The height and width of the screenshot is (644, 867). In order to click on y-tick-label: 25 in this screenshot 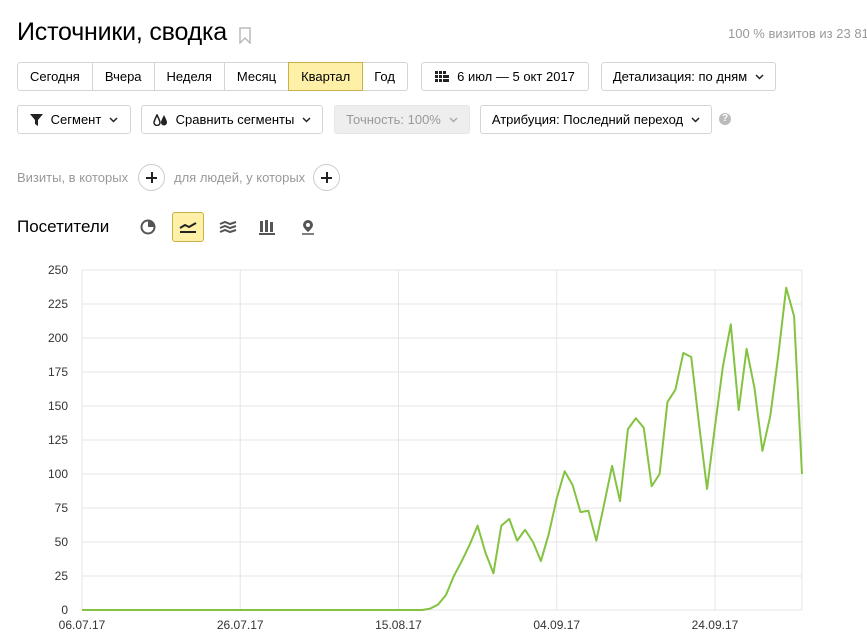, I will do `click(62, 576)`.